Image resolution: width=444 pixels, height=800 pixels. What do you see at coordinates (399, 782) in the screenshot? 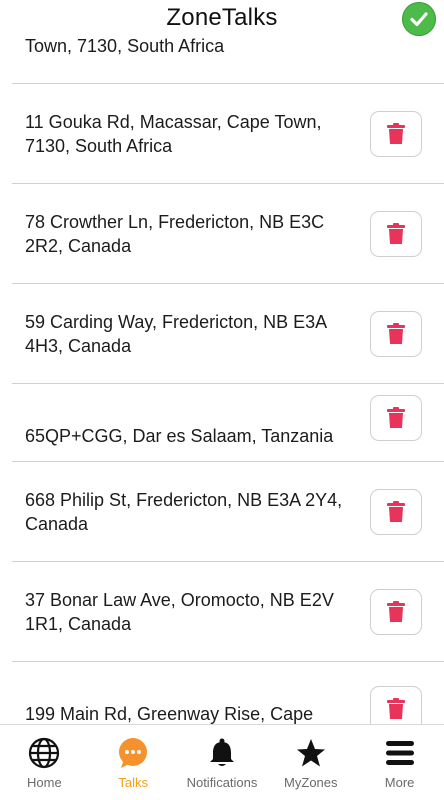
I see `tab-label: More` at bounding box center [399, 782].